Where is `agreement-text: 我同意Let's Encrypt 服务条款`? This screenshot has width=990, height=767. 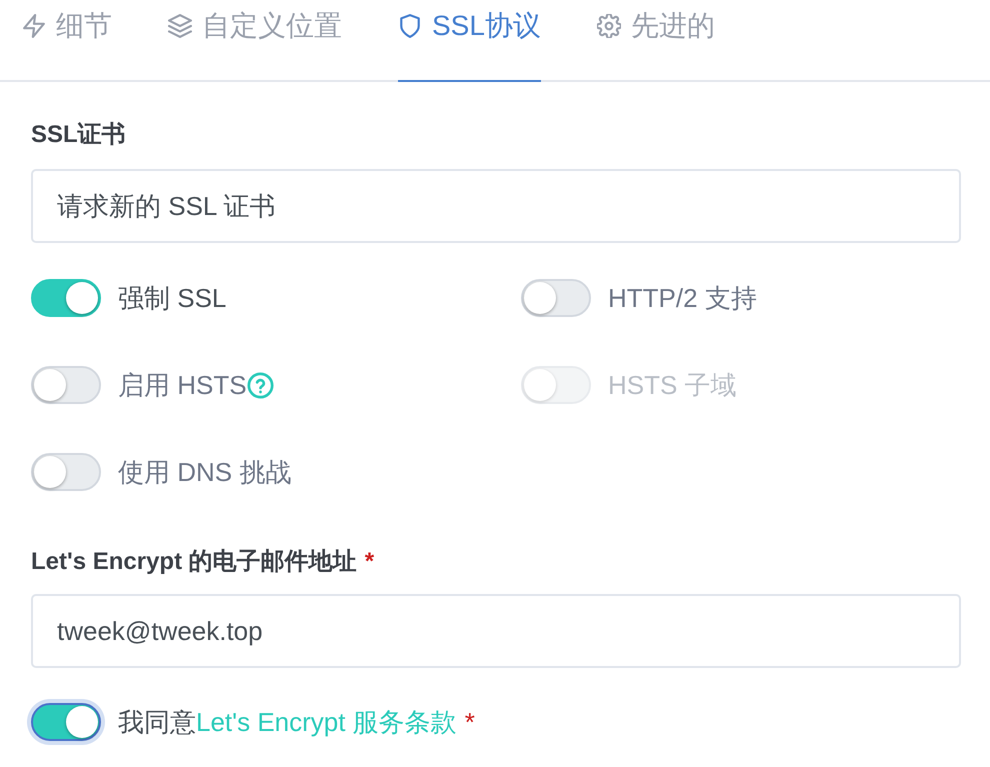
agreement-text: 我同意Let's Encrypt 服务条款 is located at coordinates (287, 722).